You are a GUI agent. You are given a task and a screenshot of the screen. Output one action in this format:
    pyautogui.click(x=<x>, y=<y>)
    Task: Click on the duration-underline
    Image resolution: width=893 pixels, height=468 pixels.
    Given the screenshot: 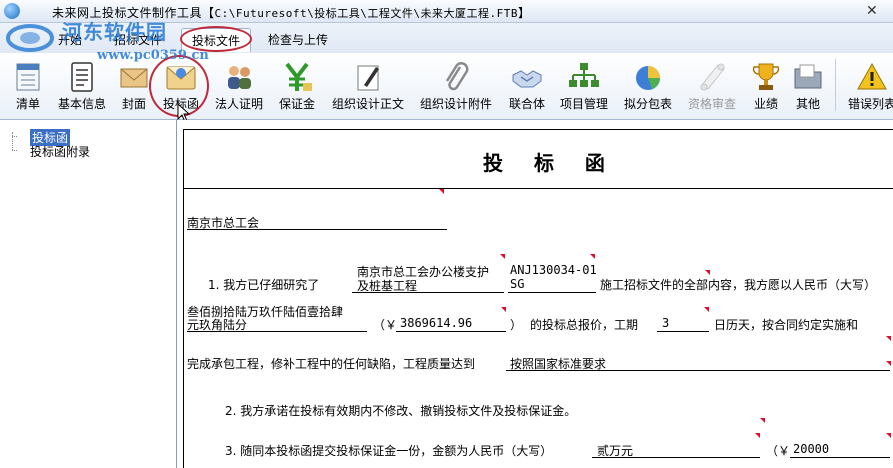 What is the action you would take?
    pyautogui.click(x=683, y=331)
    